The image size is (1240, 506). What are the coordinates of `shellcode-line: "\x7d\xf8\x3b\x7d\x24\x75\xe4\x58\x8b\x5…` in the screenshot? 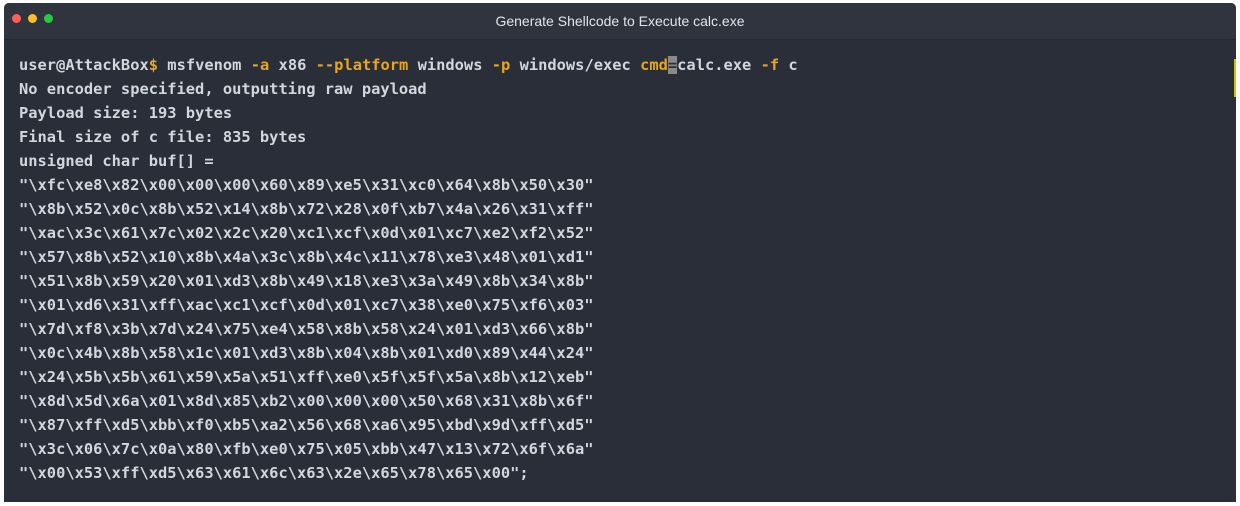 It's located at (306, 329).